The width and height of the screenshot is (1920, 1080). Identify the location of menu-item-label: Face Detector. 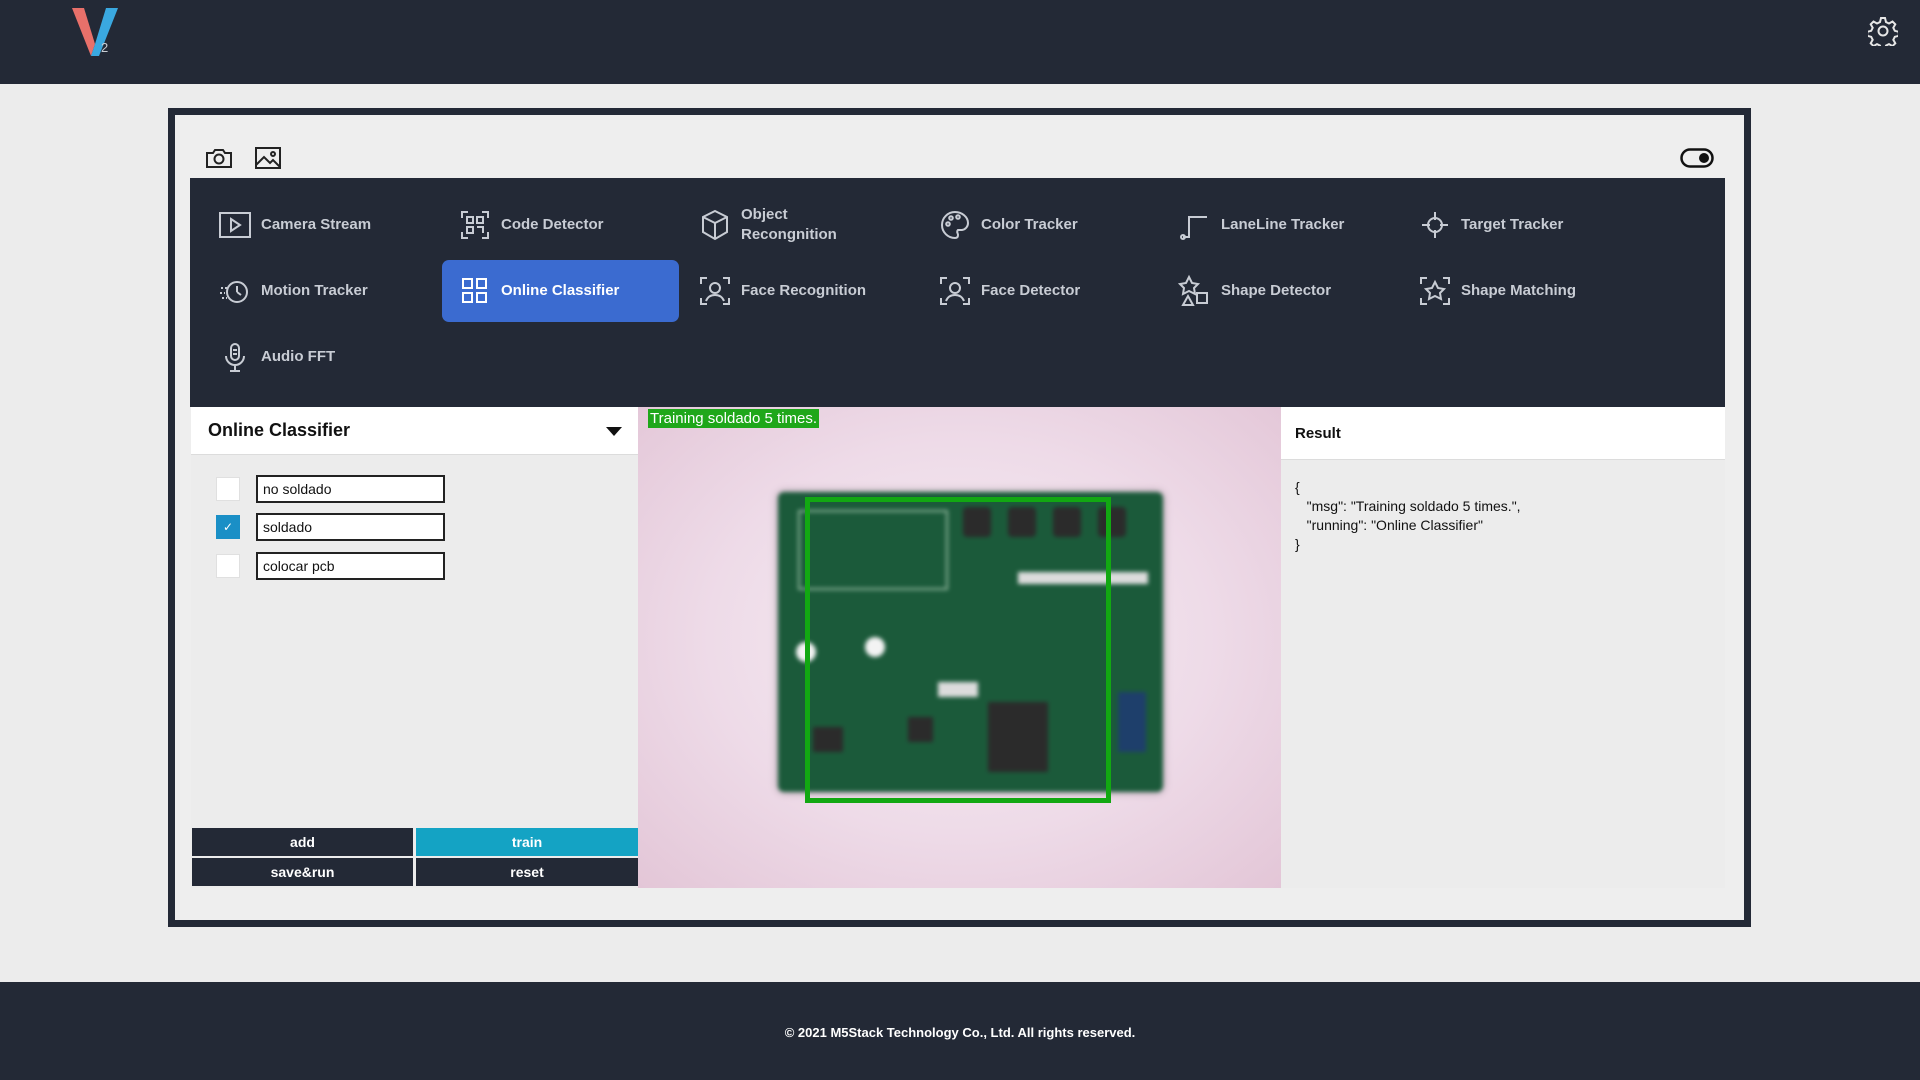
(1031, 290).